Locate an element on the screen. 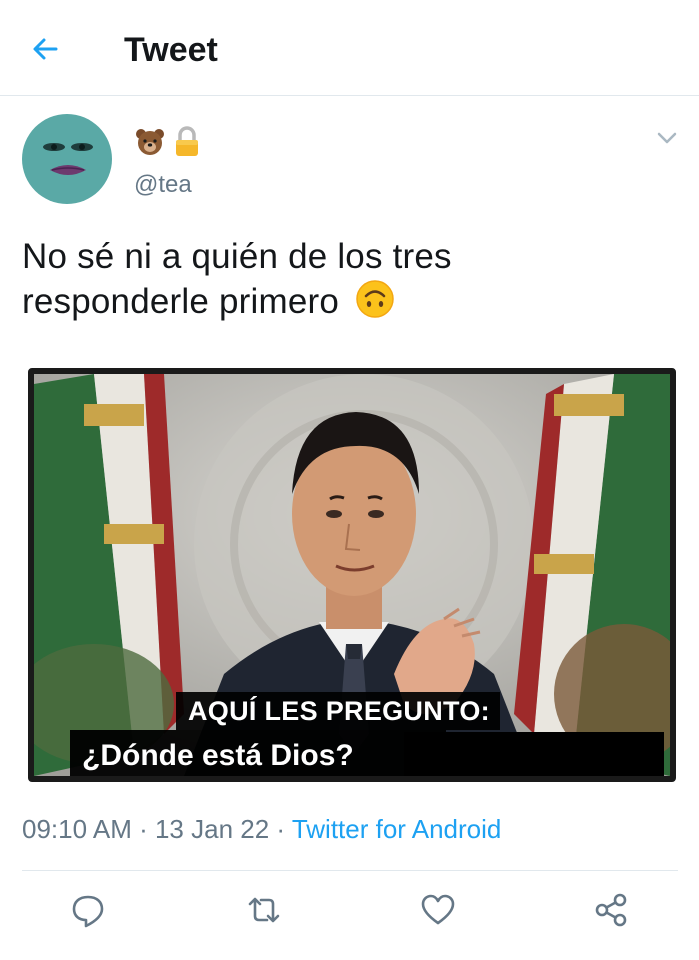  page-title: Tweet is located at coordinates (171, 50).